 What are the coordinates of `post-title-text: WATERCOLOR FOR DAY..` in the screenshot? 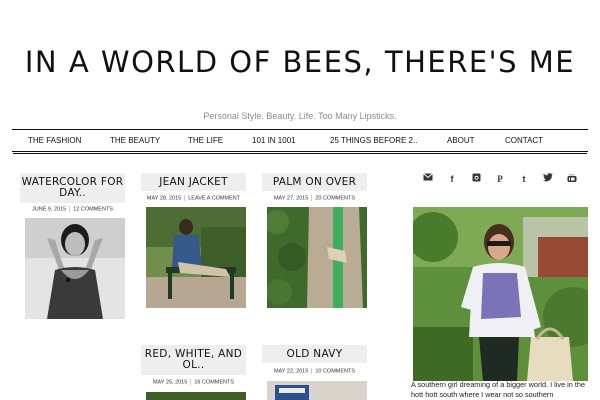 It's located at (73, 187).